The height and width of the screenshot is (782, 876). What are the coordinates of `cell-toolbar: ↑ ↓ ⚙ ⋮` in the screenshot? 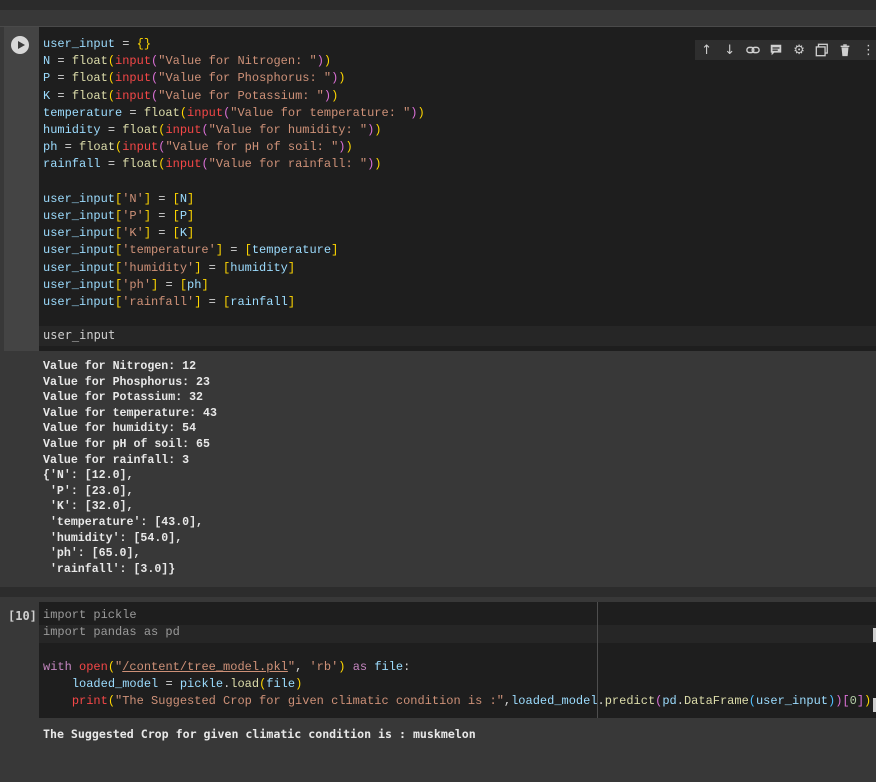 It's located at (785, 50).